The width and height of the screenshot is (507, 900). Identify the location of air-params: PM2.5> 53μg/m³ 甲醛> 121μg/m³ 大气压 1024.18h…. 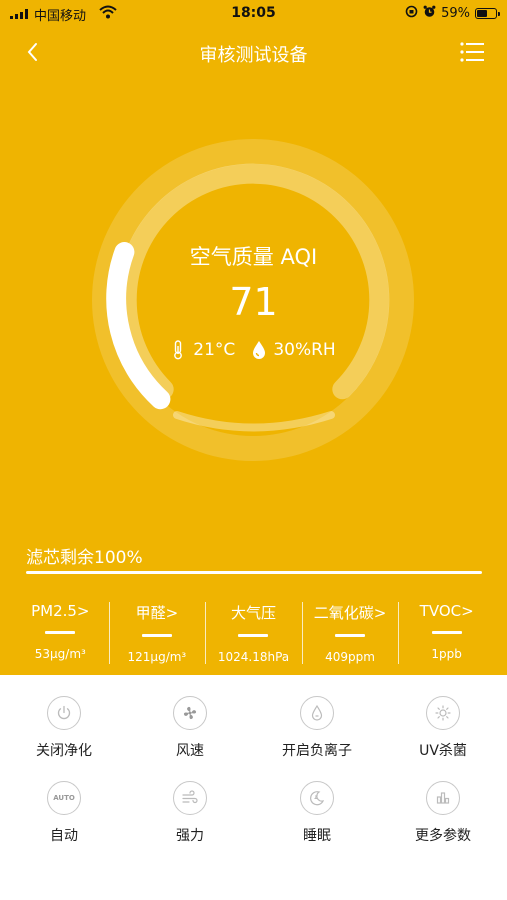
(253, 633).